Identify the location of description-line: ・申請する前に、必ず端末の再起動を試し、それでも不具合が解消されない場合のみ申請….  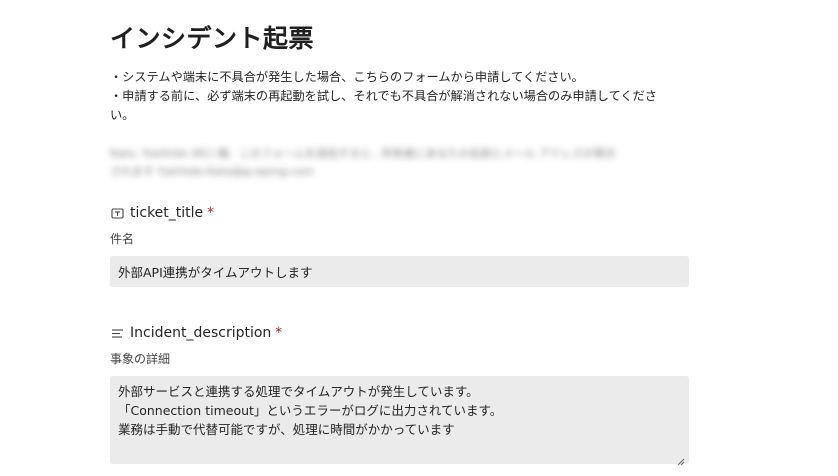
(383, 96).